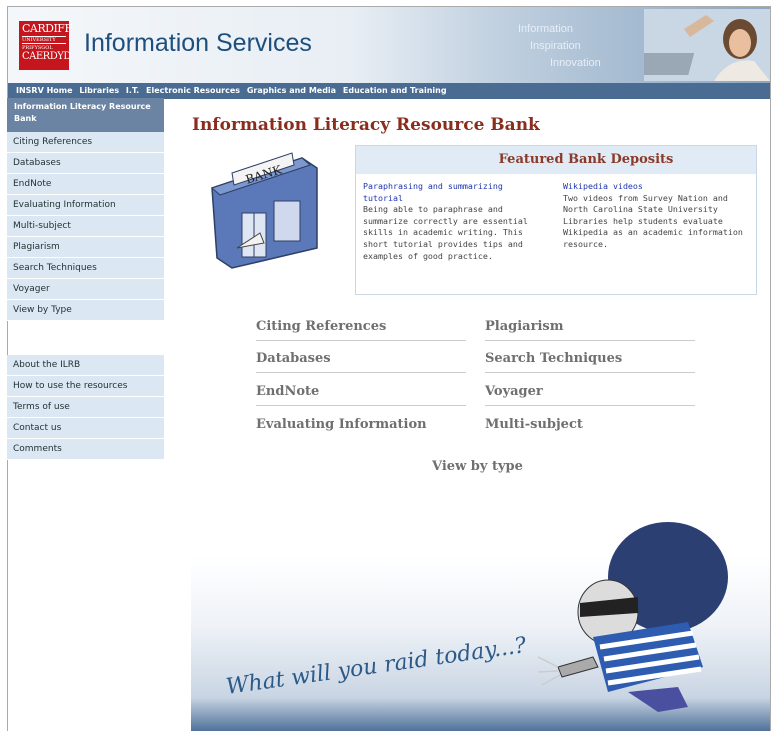 The height and width of the screenshot is (731, 777). I want to click on sidebar-item-contact-us: Contact us, so click(85, 428).